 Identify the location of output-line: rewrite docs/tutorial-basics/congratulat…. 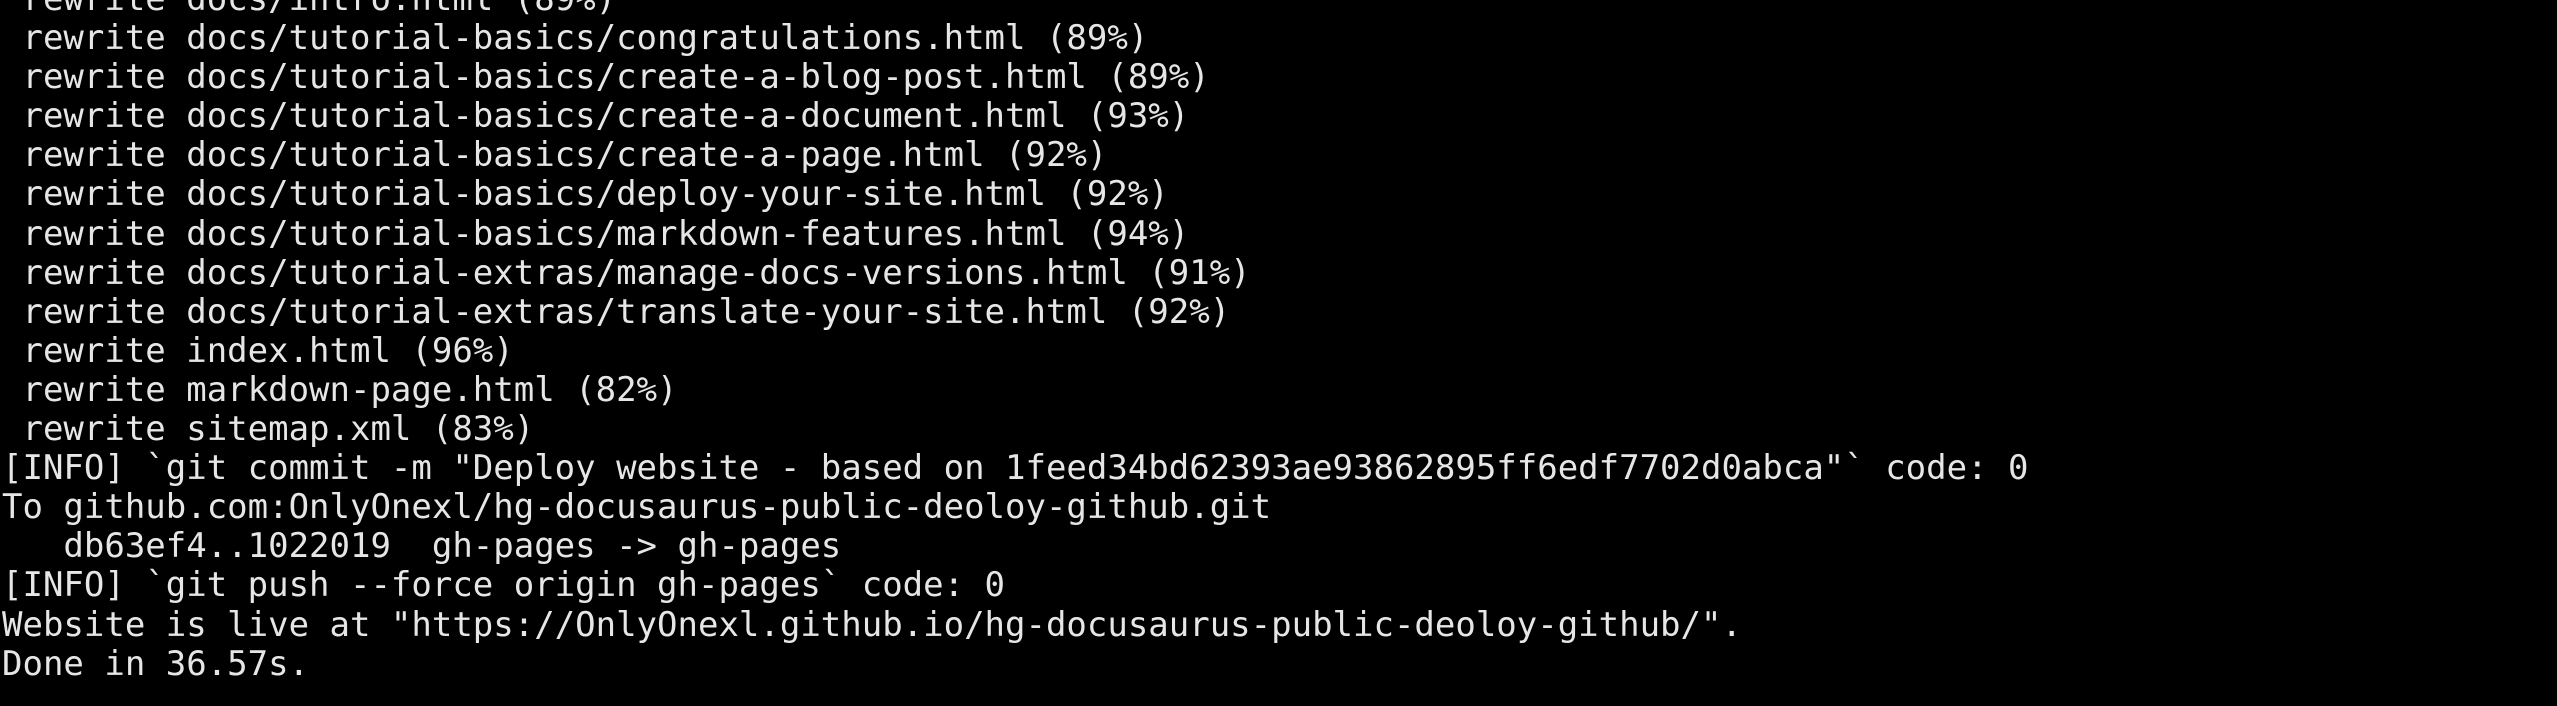
(575, 38).